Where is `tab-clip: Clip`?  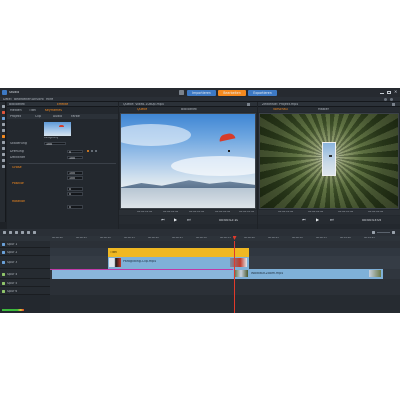 tab-clip: Clip is located at coordinates (38, 116).